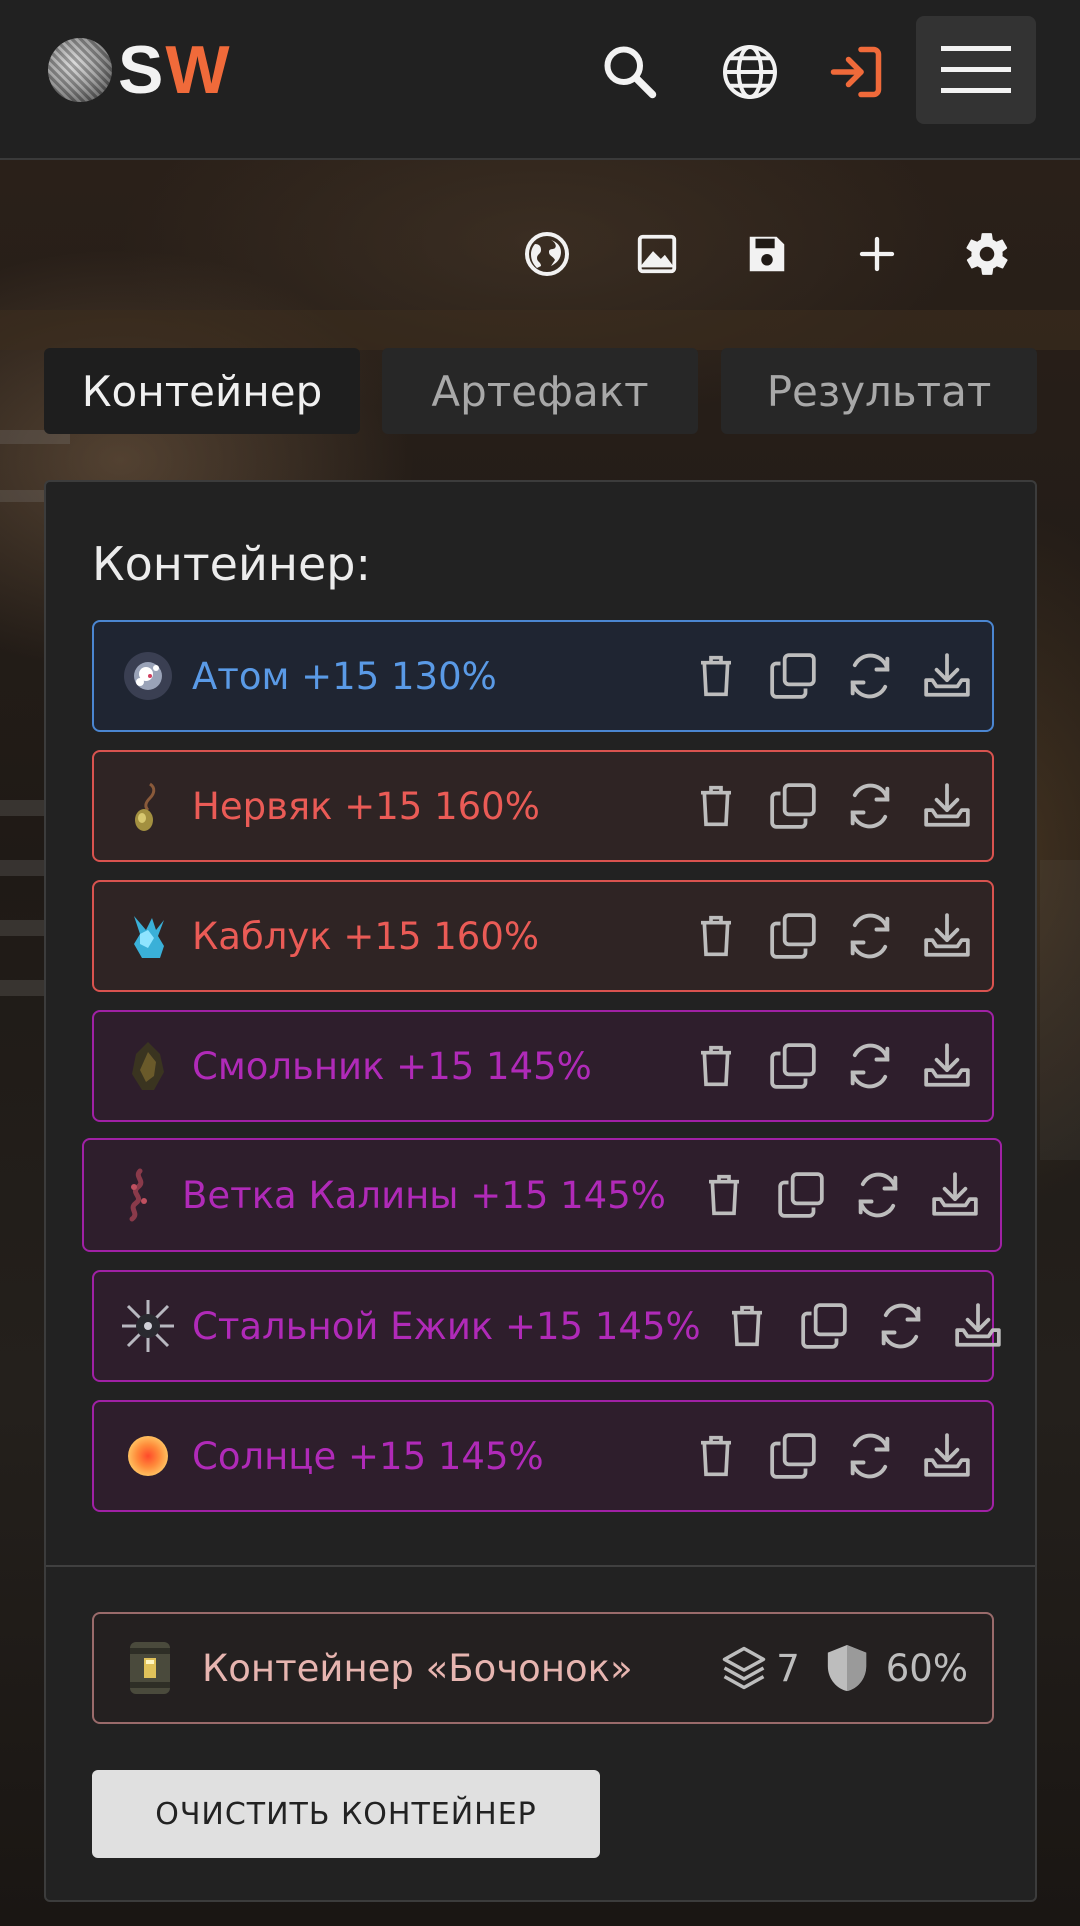  What do you see at coordinates (368, 1456) in the screenshot?
I see `item-label: Солнце +15 145%` at bounding box center [368, 1456].